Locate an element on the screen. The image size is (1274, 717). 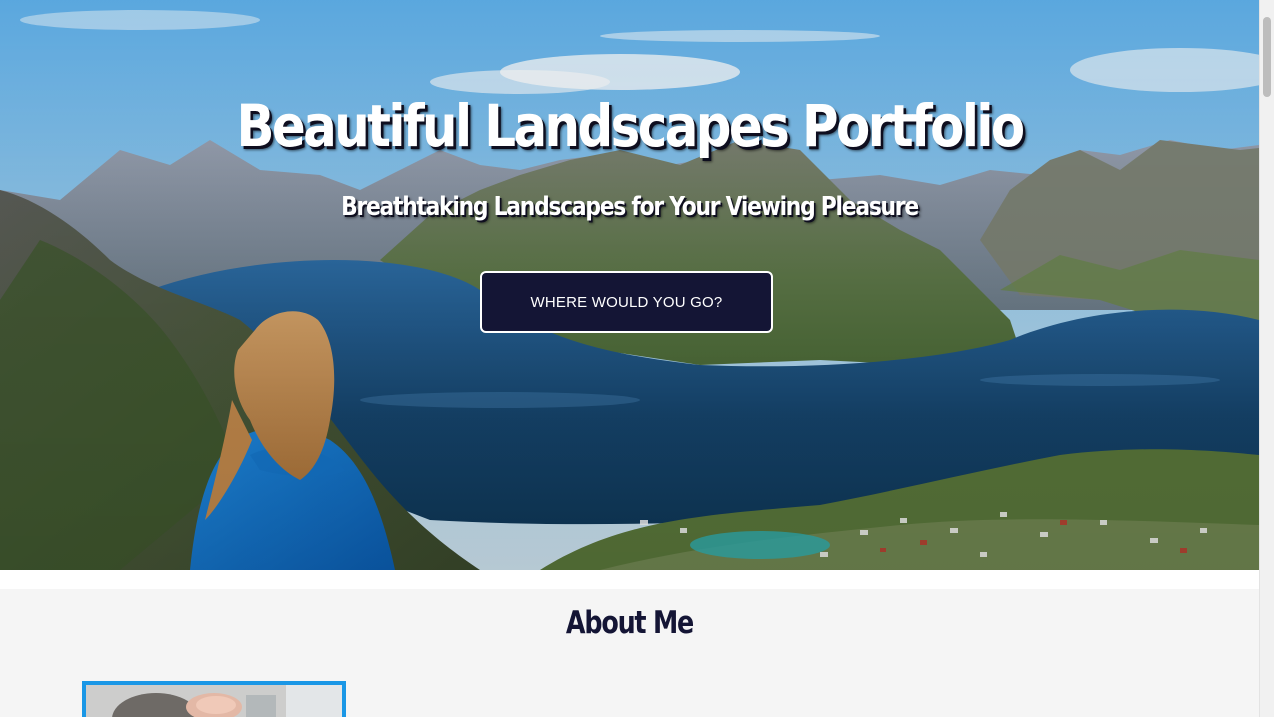
hero-title: Beautiful Landscapes Portfolio is located at coordinates (630, 126).